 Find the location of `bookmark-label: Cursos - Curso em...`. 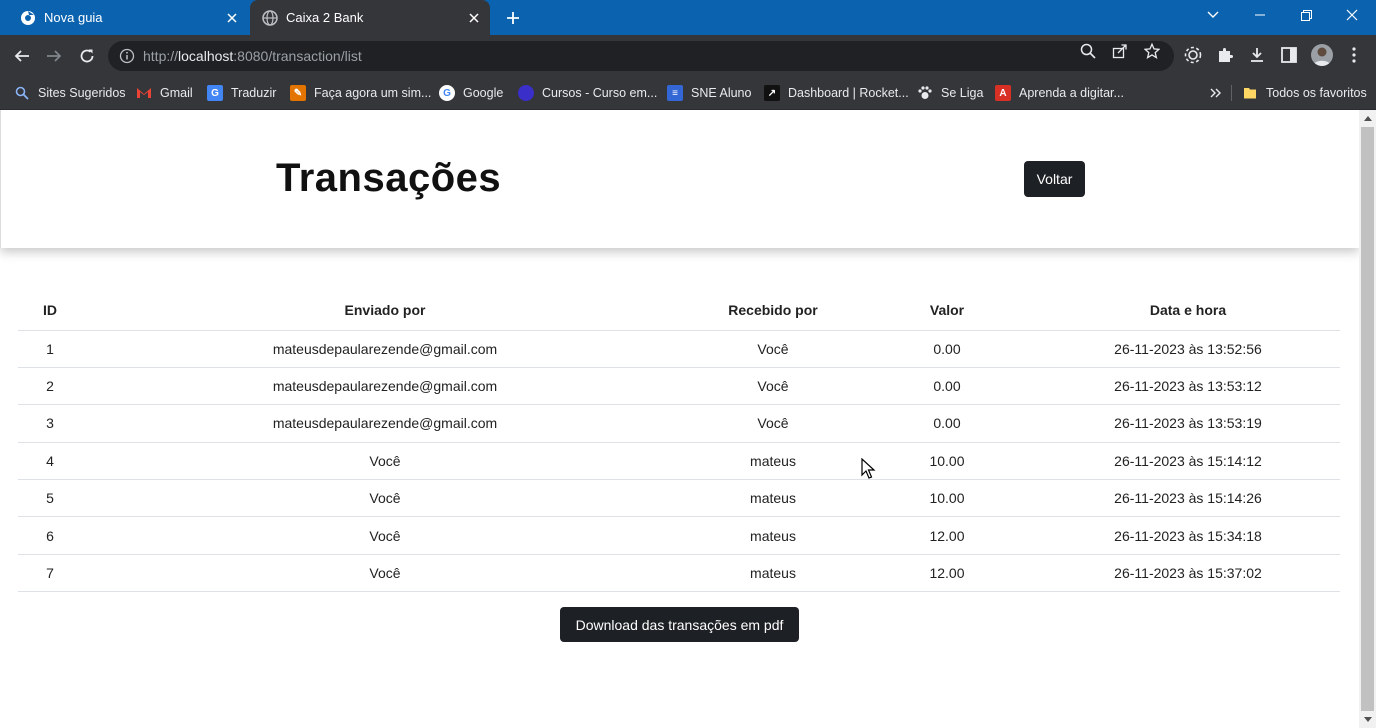

bookmark-label: Cursos - Curso em... is located at coordinates (600, 93).